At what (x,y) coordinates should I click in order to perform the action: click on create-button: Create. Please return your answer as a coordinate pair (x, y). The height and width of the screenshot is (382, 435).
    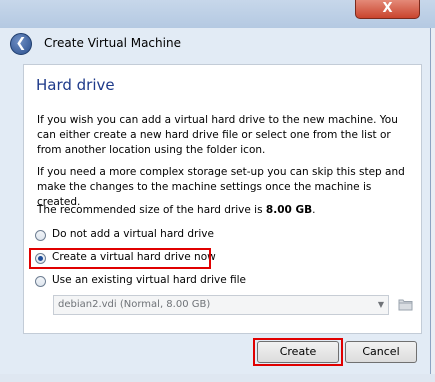
    Looking at the image, I should click on (298, 352).